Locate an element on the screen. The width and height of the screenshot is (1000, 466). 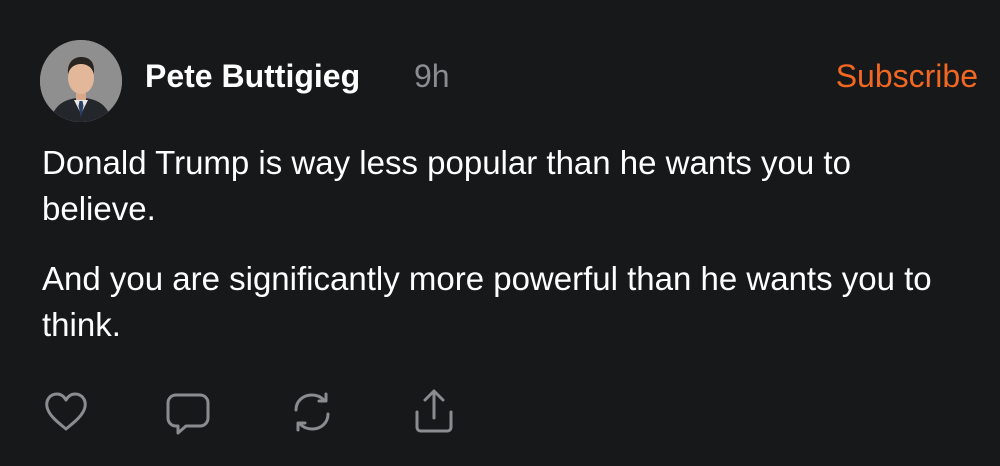
heart-icon is located at coordinates (66, 411).